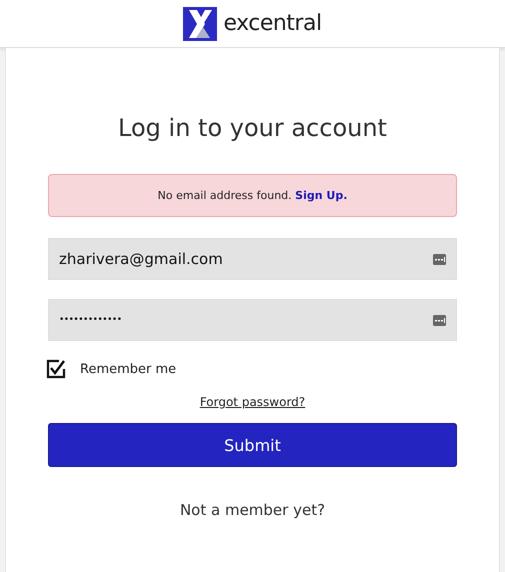 The image size is (505, 572). What do you see at coordinates (128, 369) in the screenshot?
I see `remember-label: Remember me` at bounding box center [128, 369].